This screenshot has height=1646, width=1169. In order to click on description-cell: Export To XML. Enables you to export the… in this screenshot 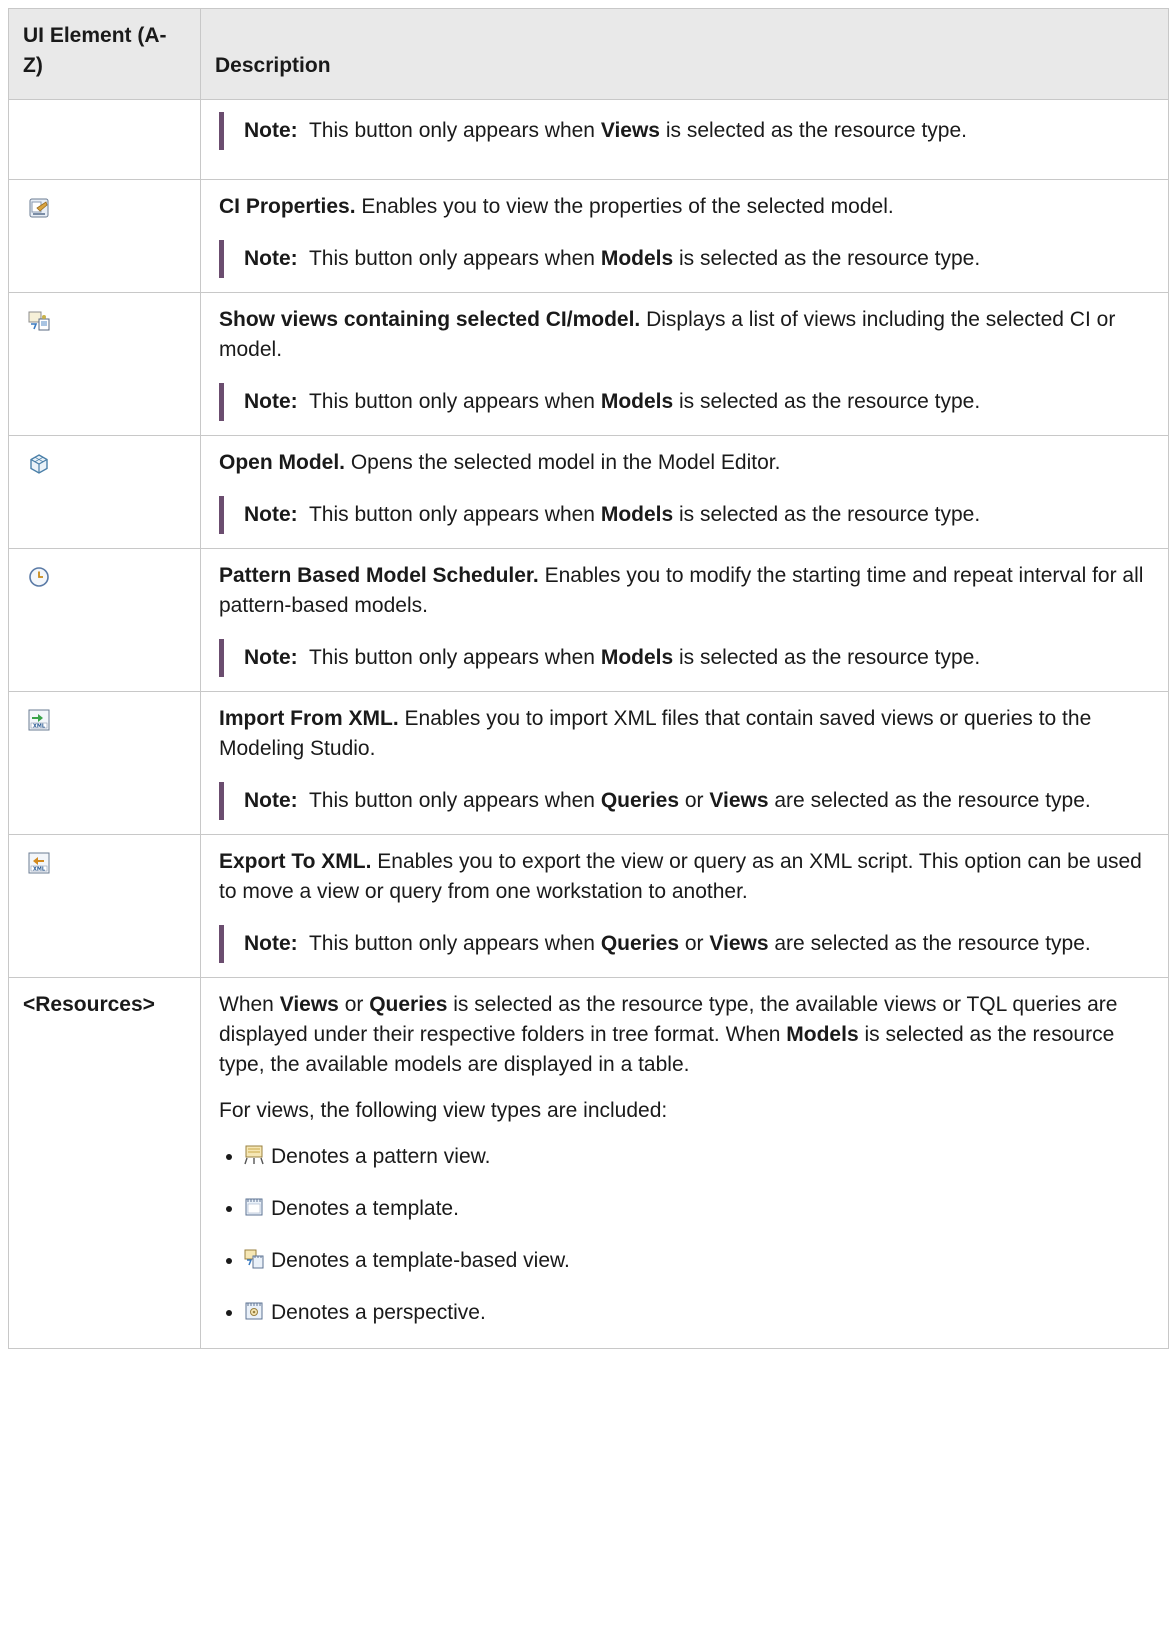, I will do `click(684, 906)`.